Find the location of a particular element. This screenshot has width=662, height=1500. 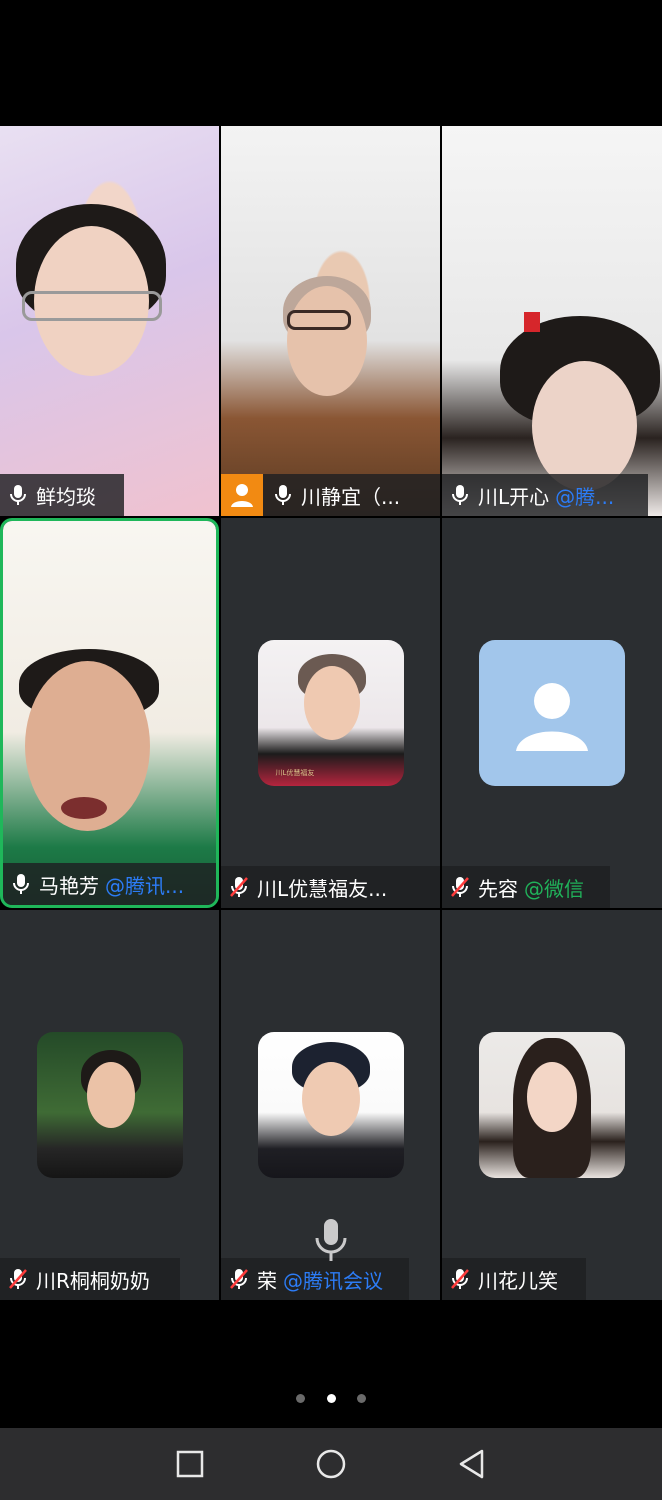

home-icon is located at coordinates (331, 1464).